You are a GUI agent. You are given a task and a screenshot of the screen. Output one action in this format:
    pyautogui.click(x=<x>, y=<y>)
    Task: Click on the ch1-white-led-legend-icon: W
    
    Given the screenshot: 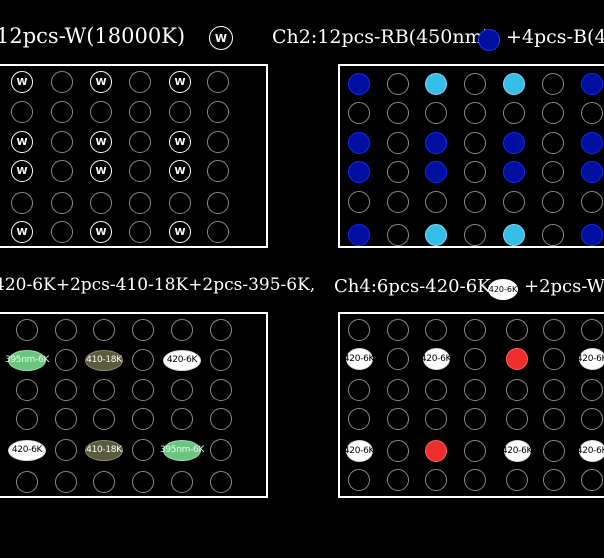 What is the action you would take?
    pyautogui.click(x=221, y=38)
    